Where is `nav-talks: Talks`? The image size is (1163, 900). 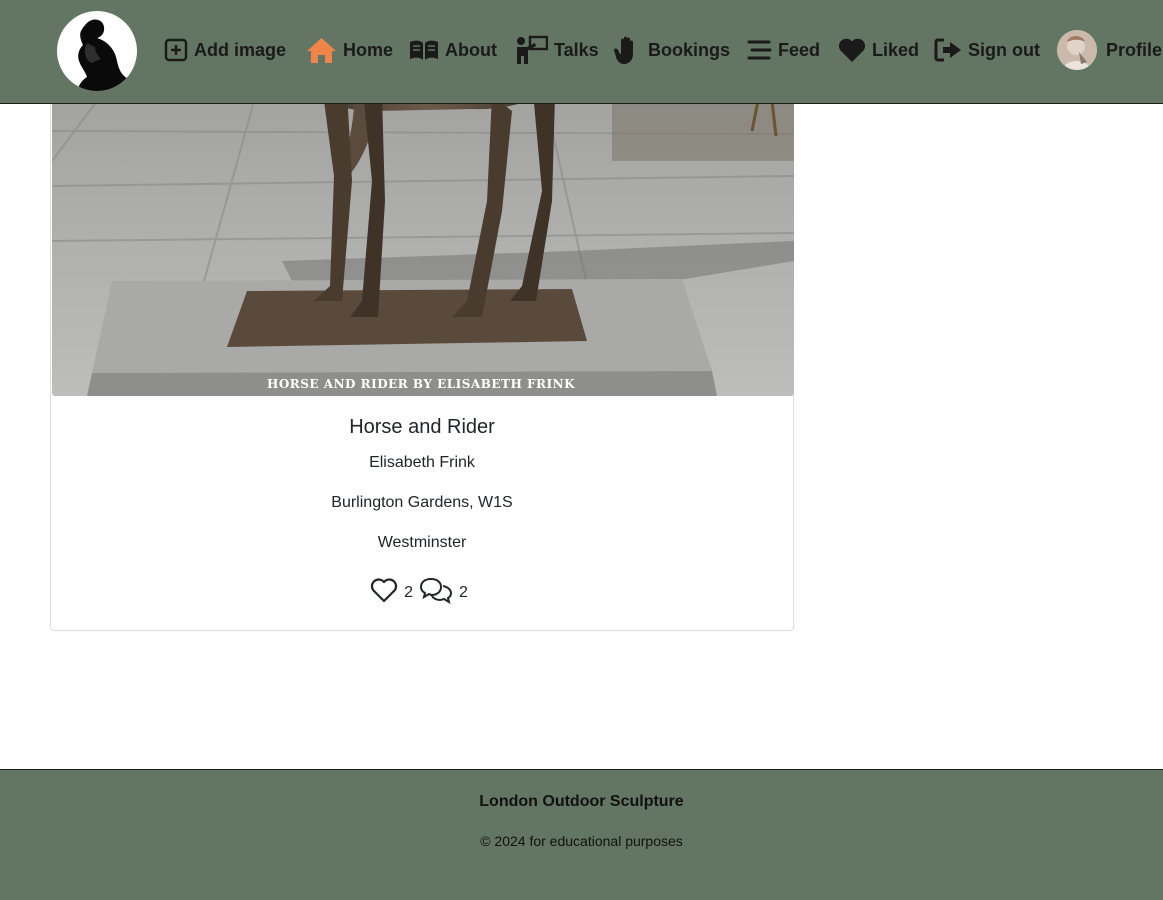 nav-talks: Talks is located at coordinates (557, 50).